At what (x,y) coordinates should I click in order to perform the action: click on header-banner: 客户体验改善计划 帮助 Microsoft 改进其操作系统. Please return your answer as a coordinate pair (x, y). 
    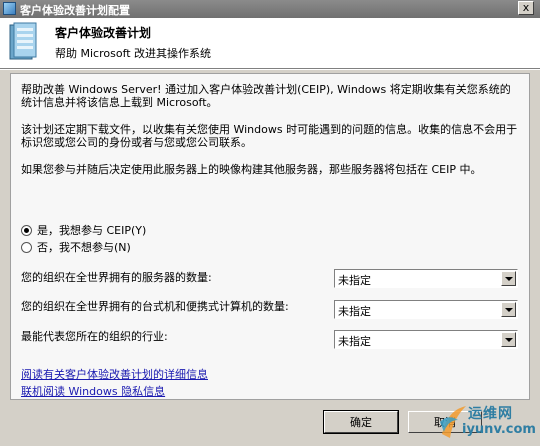
    Looking at the image, I should click on (270, 43).